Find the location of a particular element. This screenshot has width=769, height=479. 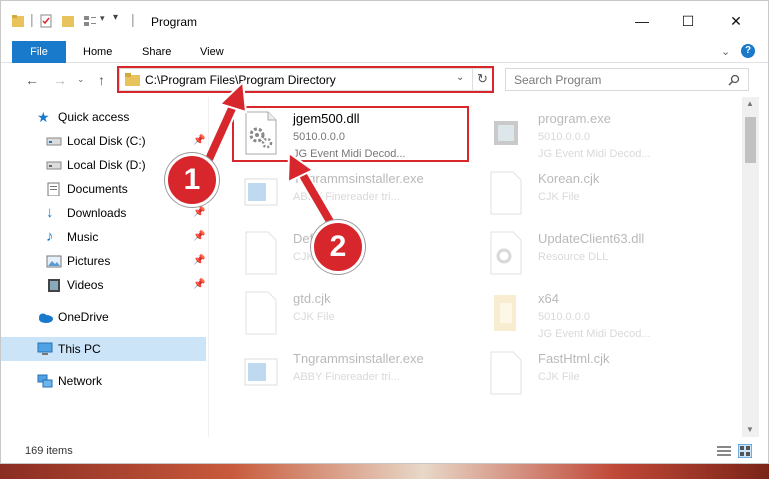

address-text: C:\Program Files\Program Directory is located at coordinates (240, 80).